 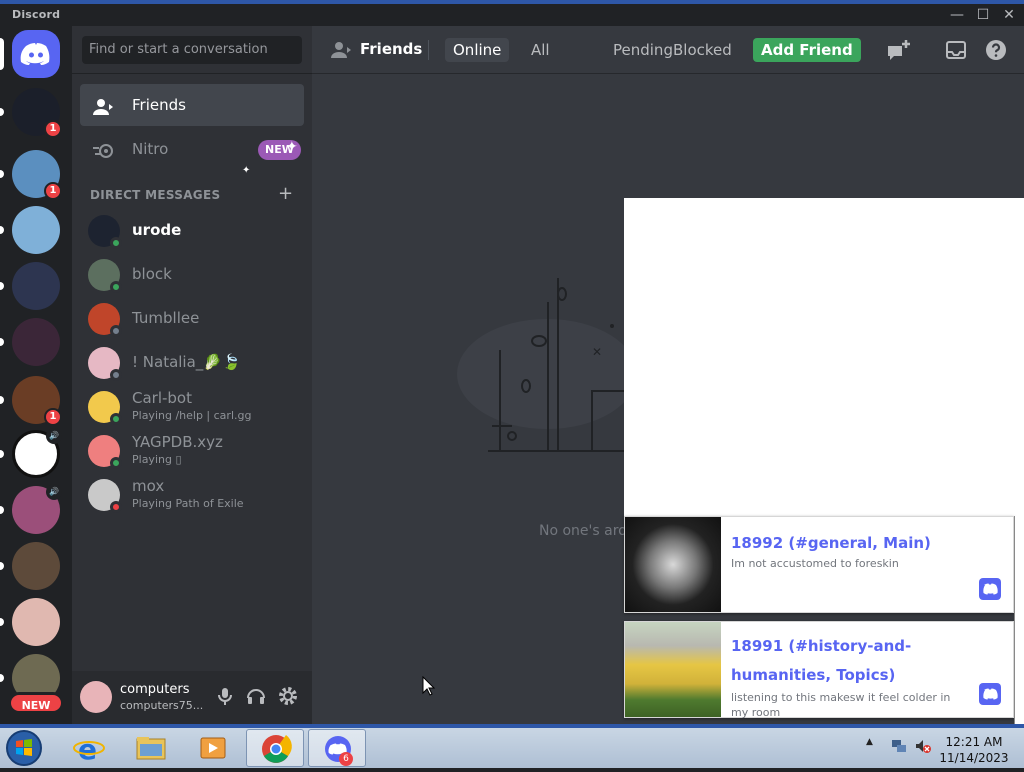 What do you see at coordinates (898, 50) in the screenshot?
I see `new-group-dm-icon` at bounding box center [898, 50].